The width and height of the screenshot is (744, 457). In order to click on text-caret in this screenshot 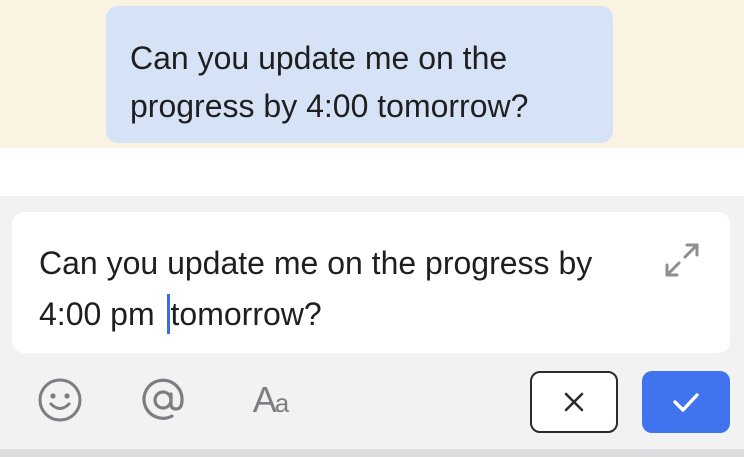, I will do `click(168, 314)`.